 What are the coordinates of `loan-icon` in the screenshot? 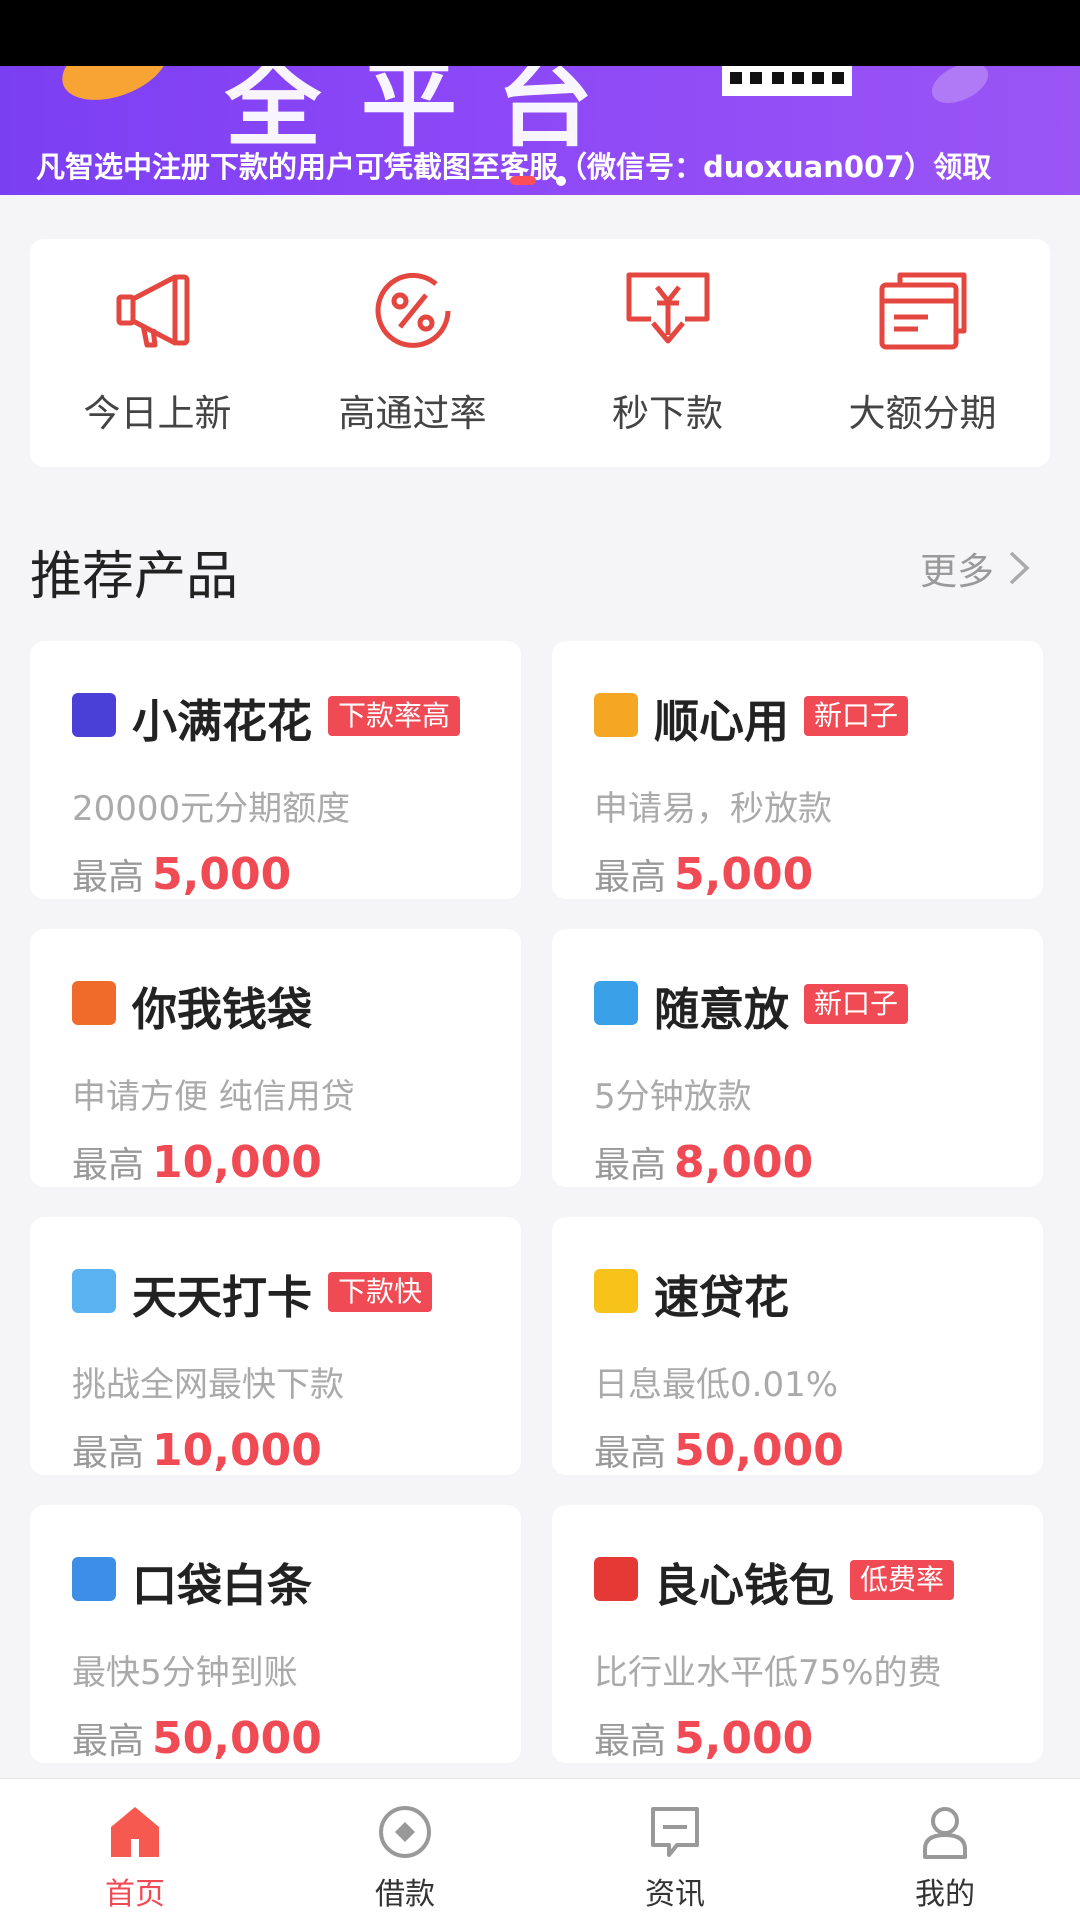 It's located at (405, 1832).